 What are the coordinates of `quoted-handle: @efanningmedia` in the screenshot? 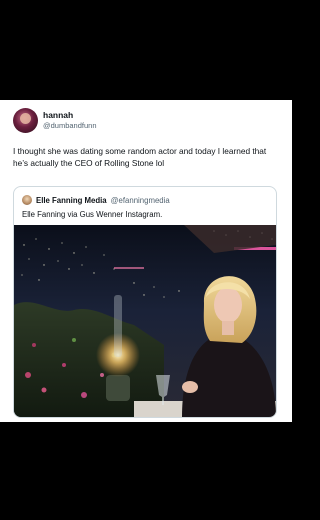 It's located at (140, 200).